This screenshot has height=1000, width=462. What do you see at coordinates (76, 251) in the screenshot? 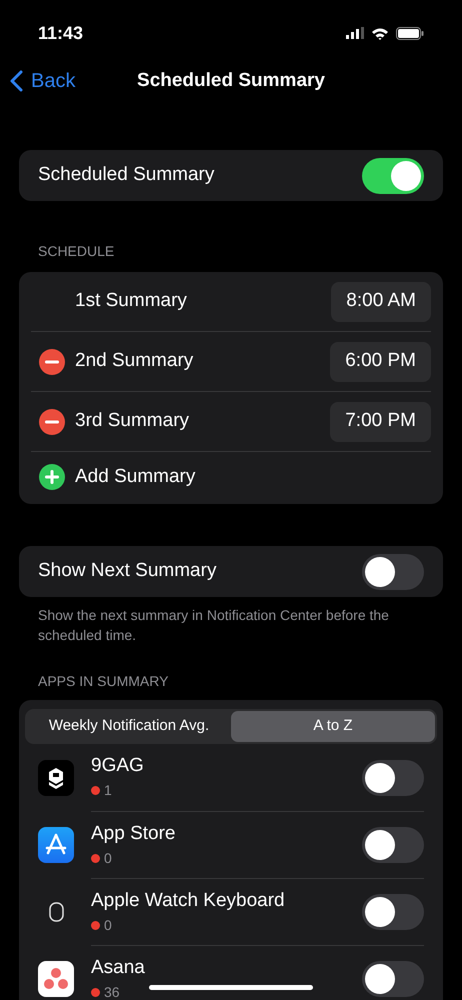
I see `section-header: SCHEDULE` at bounding box center [76, 251].